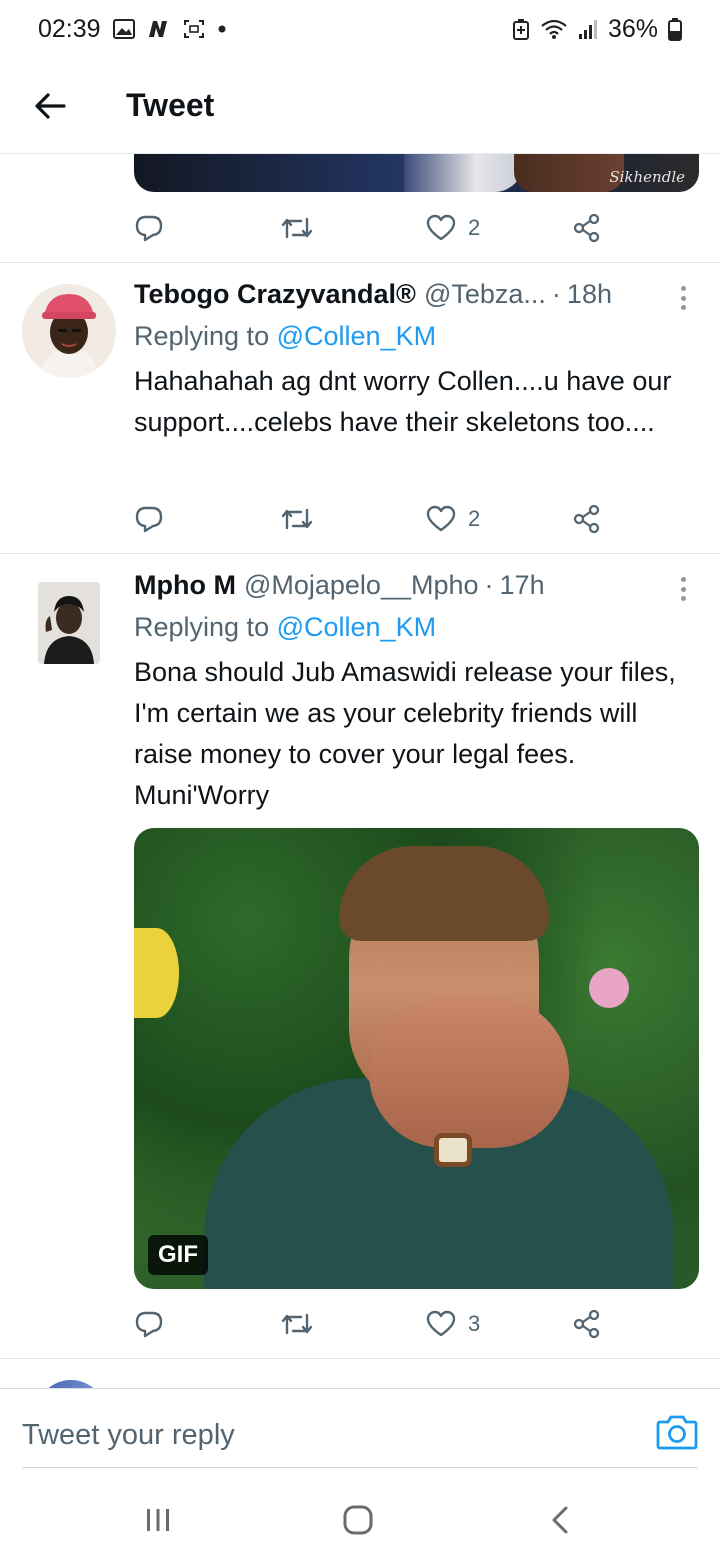 The width and height of the screenshot is (720, 1560). I want to click on system-nav-bar, so click(360, 1520).